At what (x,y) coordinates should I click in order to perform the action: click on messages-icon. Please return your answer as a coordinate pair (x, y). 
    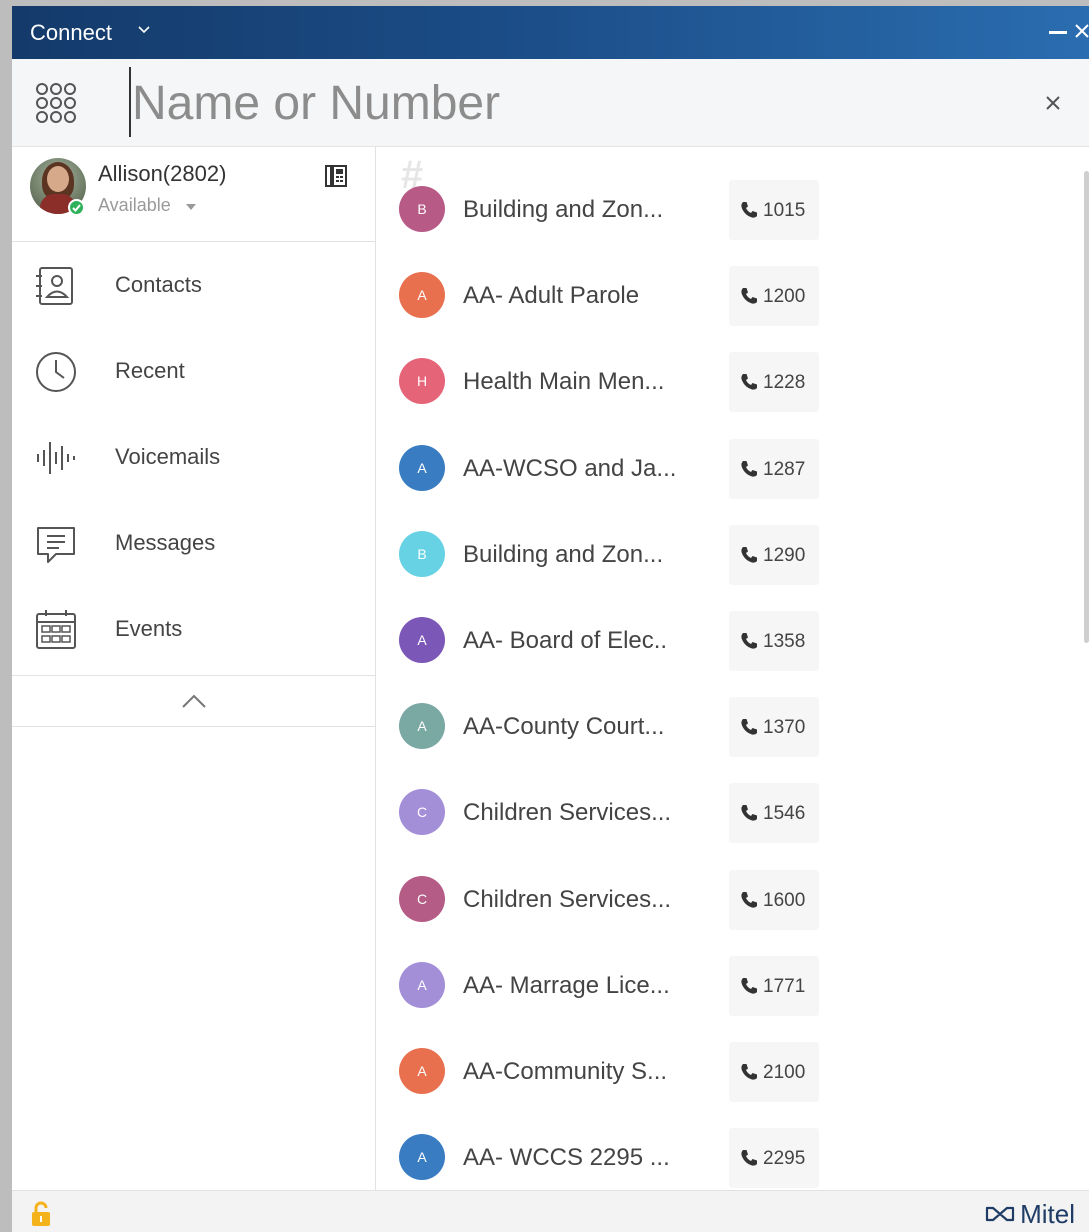
    Looking at the image, I should click on (56, 545).